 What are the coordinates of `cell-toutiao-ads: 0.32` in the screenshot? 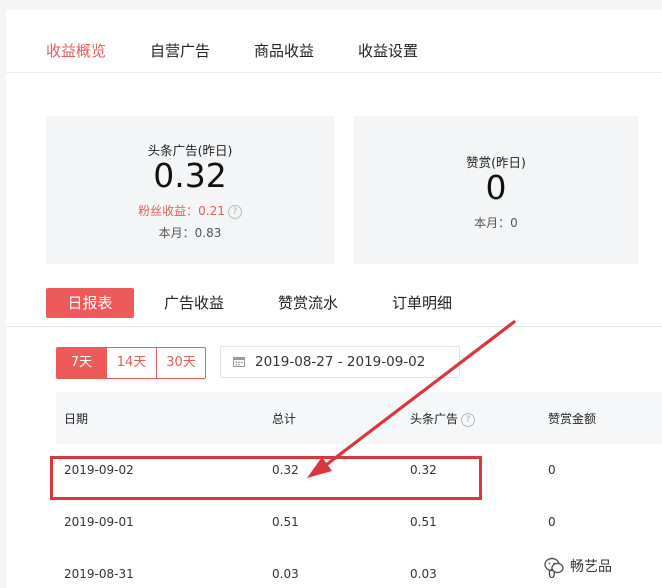 It's located at (423, 470).